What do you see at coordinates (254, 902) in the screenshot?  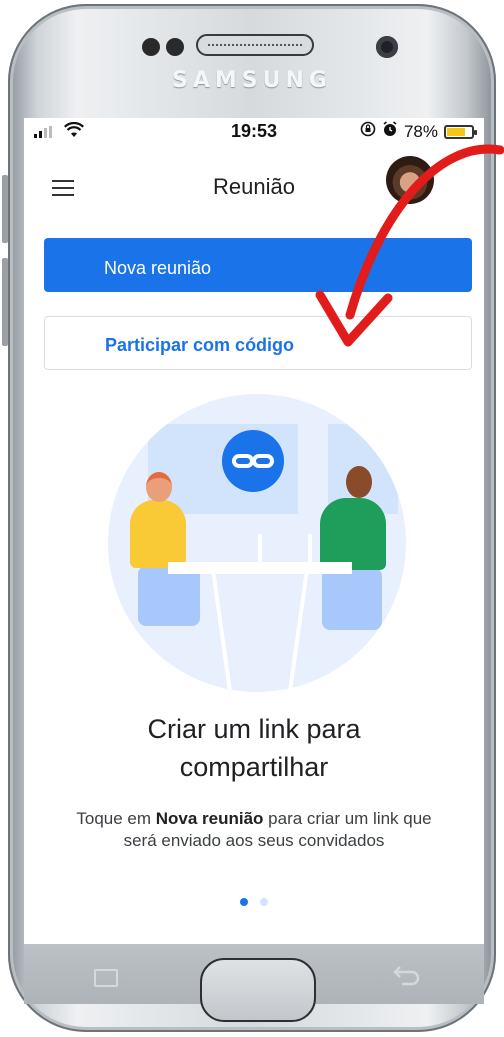 I see `page-indicator` at bounding box center [254, 902].